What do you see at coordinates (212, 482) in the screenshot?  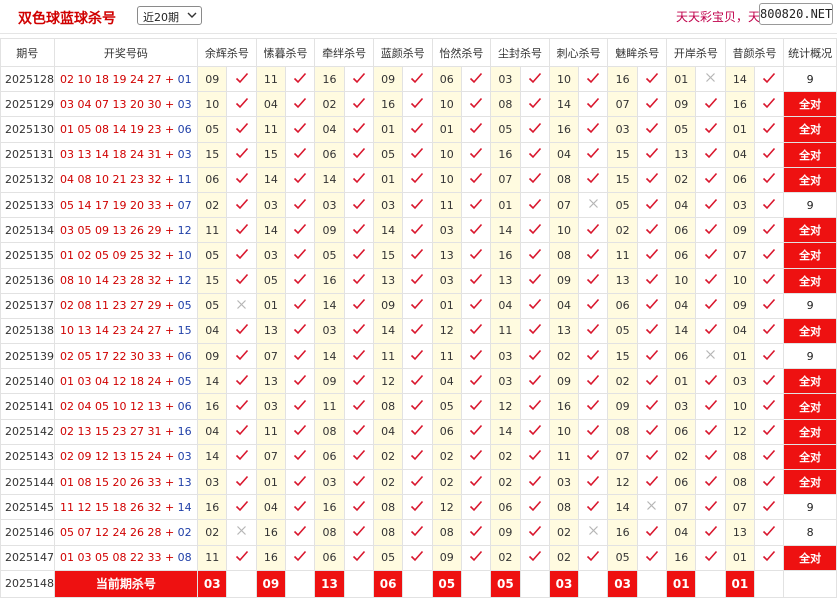 I see `kill-number-cell: 03` at bounding box center [212, 482].